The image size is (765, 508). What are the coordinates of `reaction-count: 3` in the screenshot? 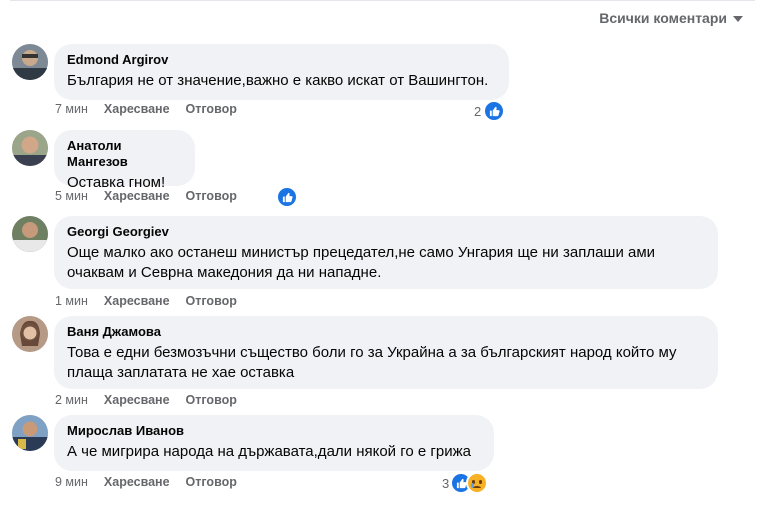 It's located at (446, 483).